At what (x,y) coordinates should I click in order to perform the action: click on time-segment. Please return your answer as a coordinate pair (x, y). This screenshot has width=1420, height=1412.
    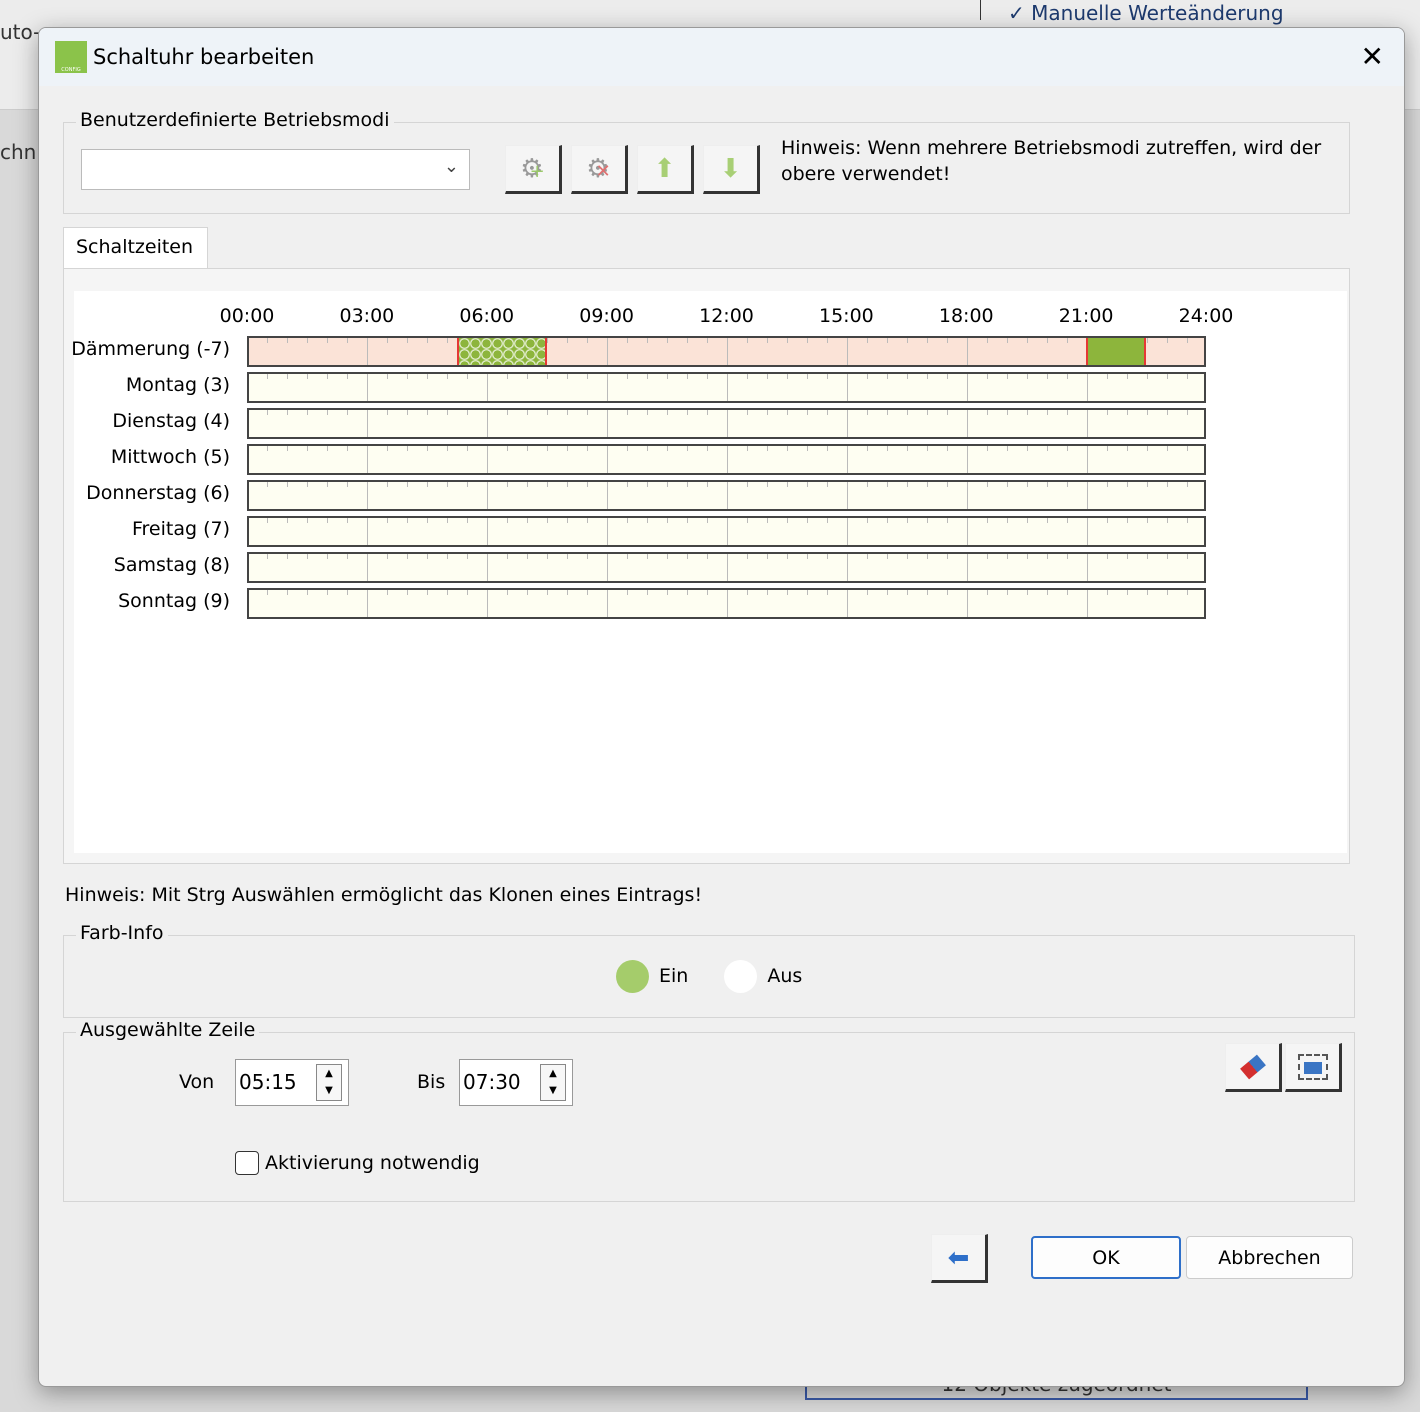
    Looking at the image, I should click on (1116, 351).